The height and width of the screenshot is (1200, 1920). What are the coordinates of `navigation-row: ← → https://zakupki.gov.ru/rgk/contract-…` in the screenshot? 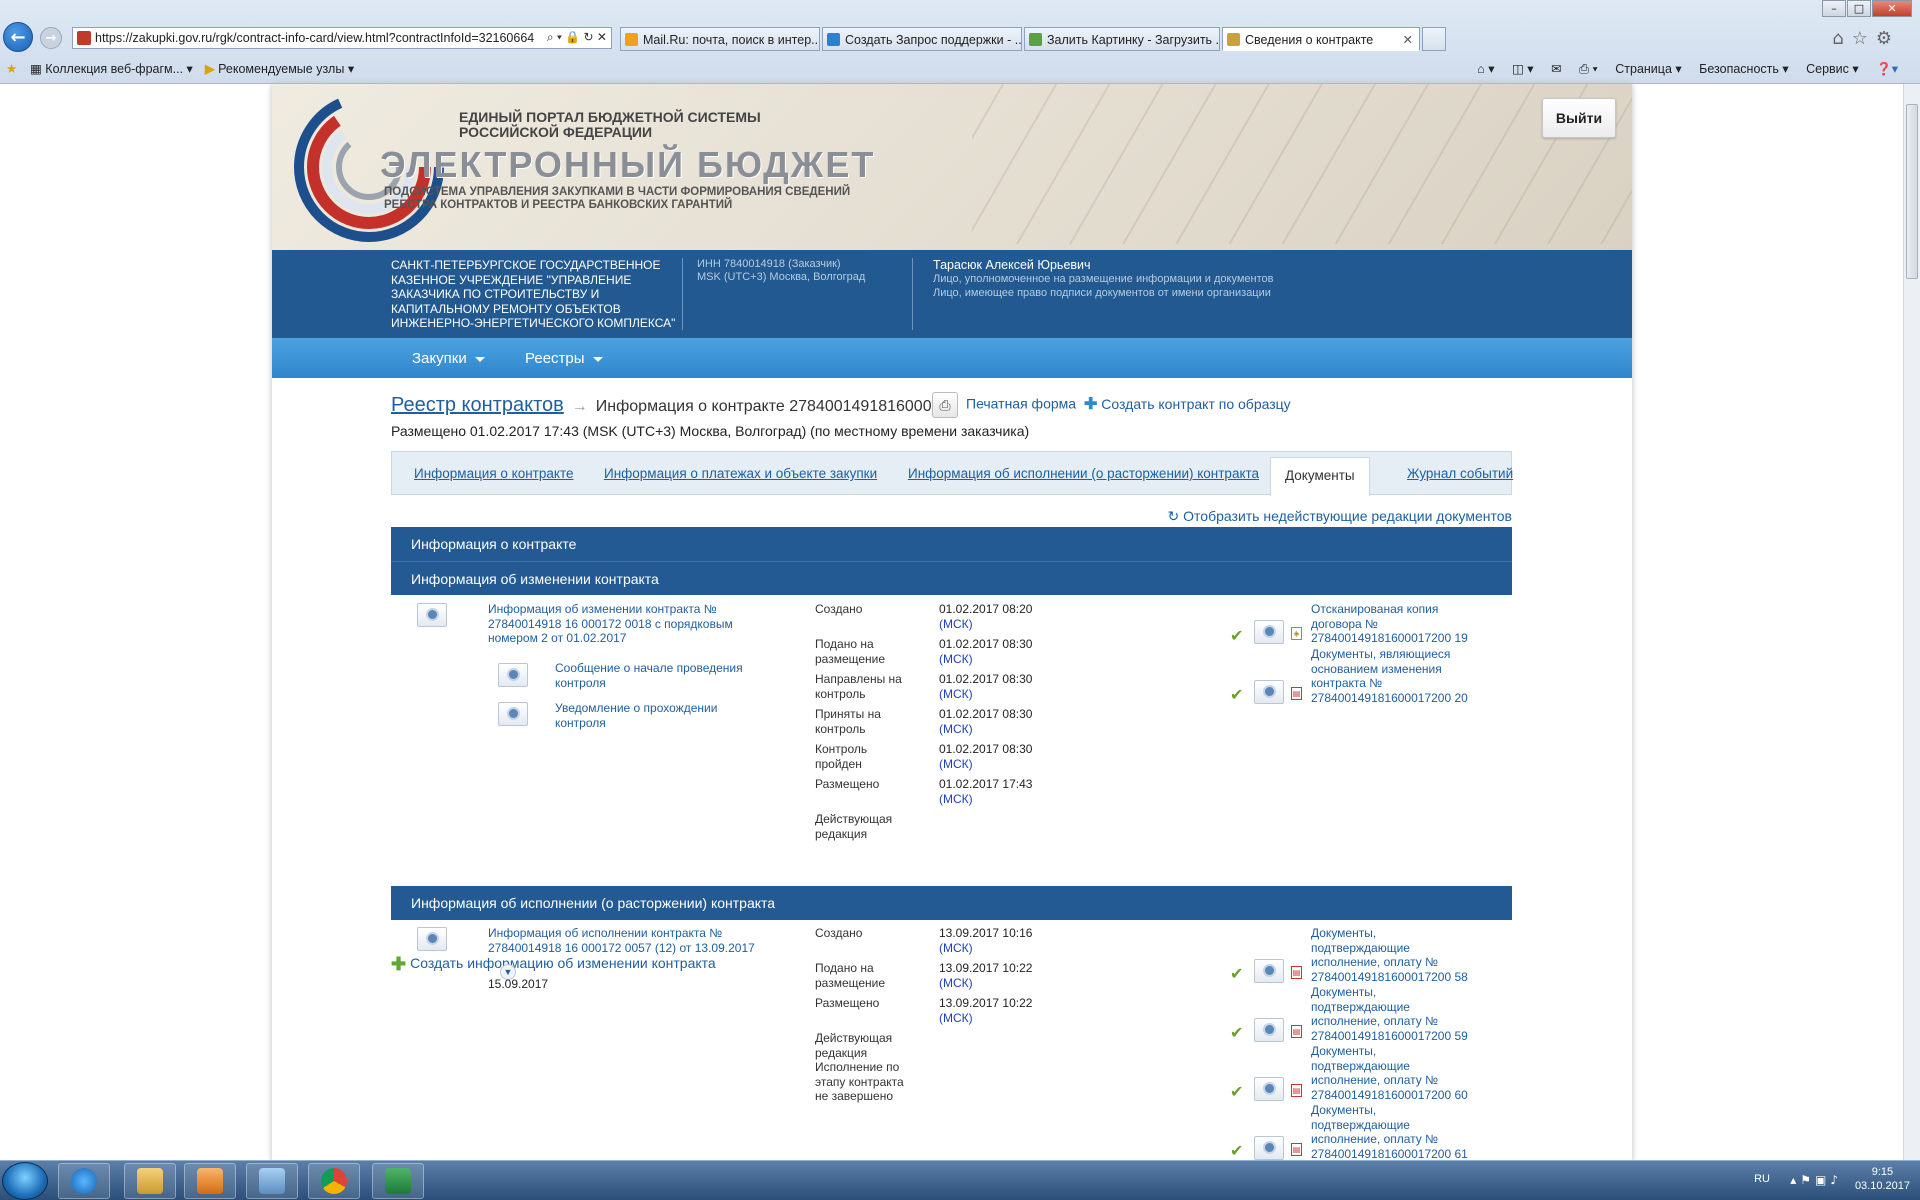 It's located at (960, 39).